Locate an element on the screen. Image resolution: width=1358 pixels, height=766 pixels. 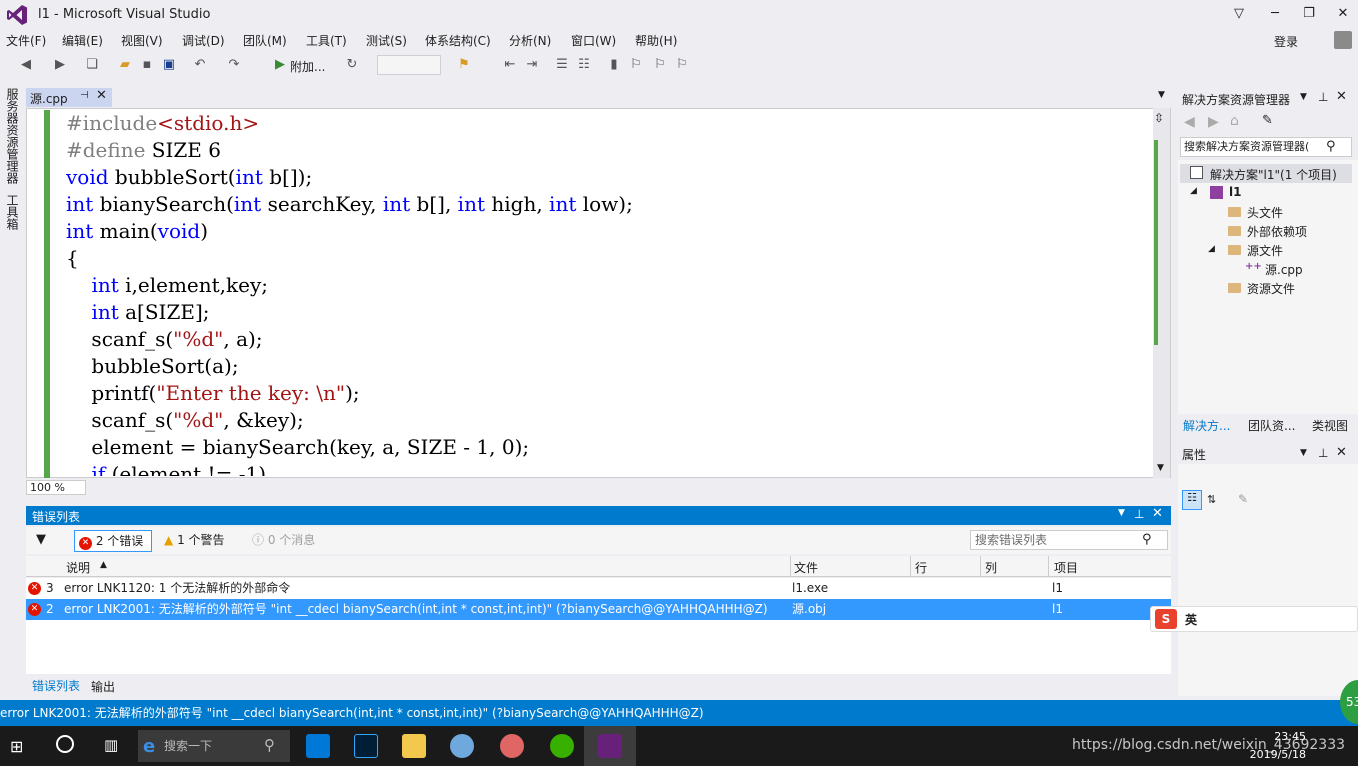
property-pages-icon: ✎ is located at coordinates (1243, 499).